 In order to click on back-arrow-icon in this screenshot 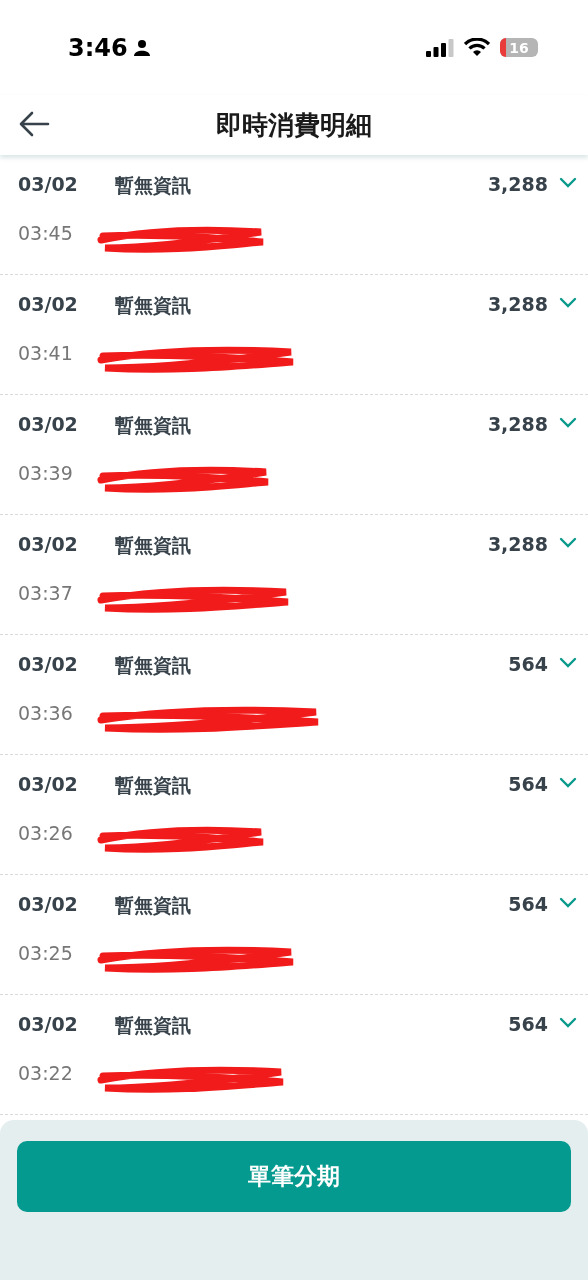, I will do `click(34, 124)`.